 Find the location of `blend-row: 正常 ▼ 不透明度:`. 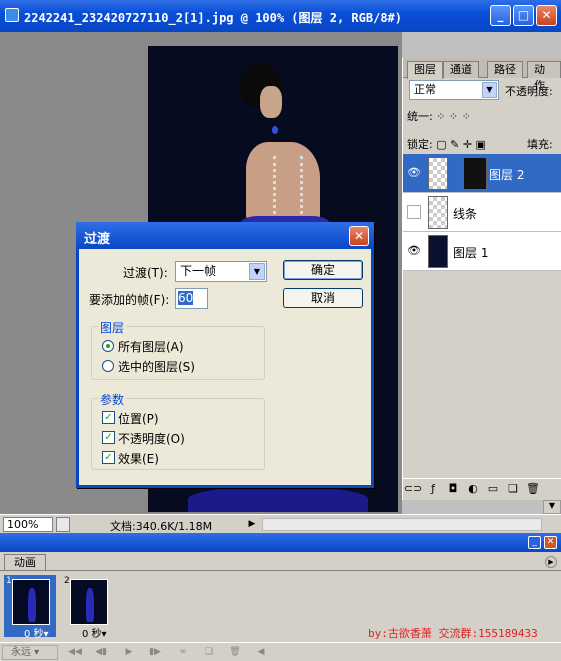

blend-row: 正常 ▼ 不透明度: is located at coordinates (484, 91).